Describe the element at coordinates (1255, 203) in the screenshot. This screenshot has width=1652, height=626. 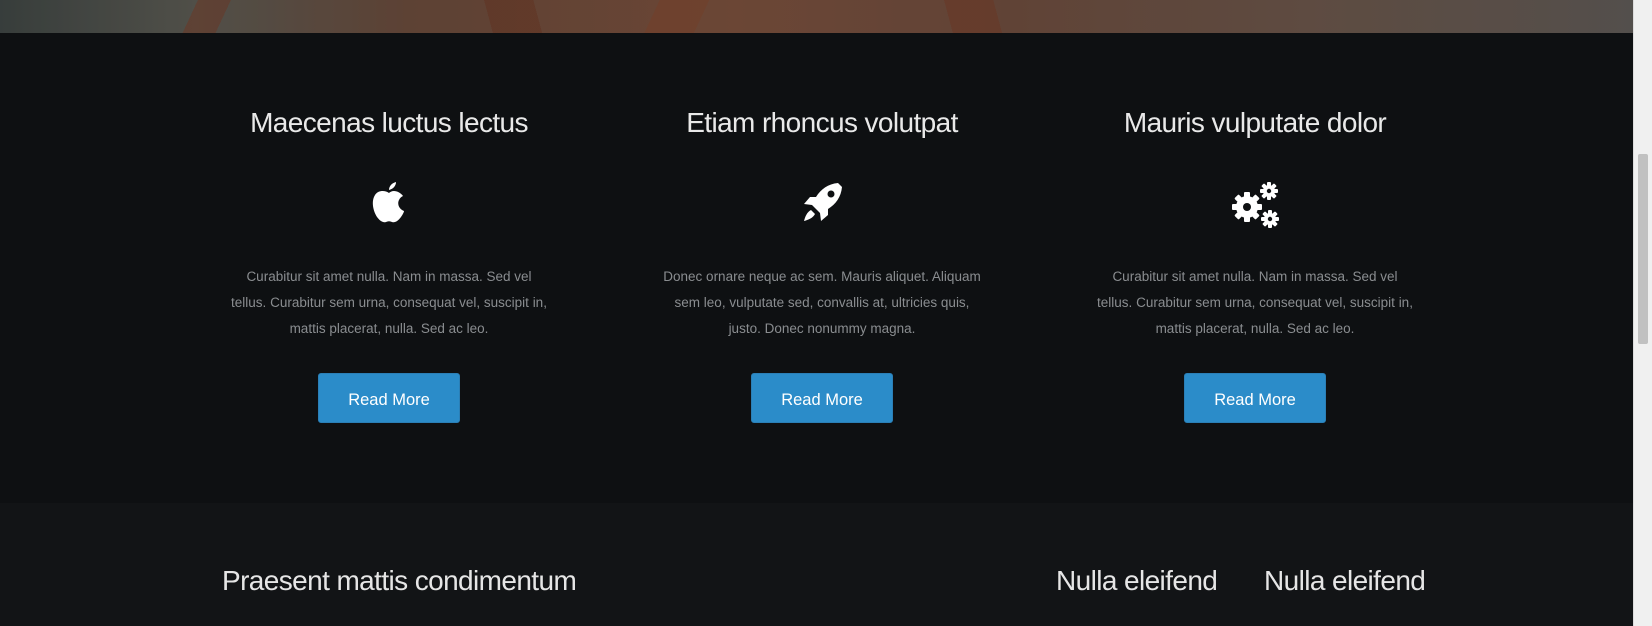
I see `gears-icon` at that location.